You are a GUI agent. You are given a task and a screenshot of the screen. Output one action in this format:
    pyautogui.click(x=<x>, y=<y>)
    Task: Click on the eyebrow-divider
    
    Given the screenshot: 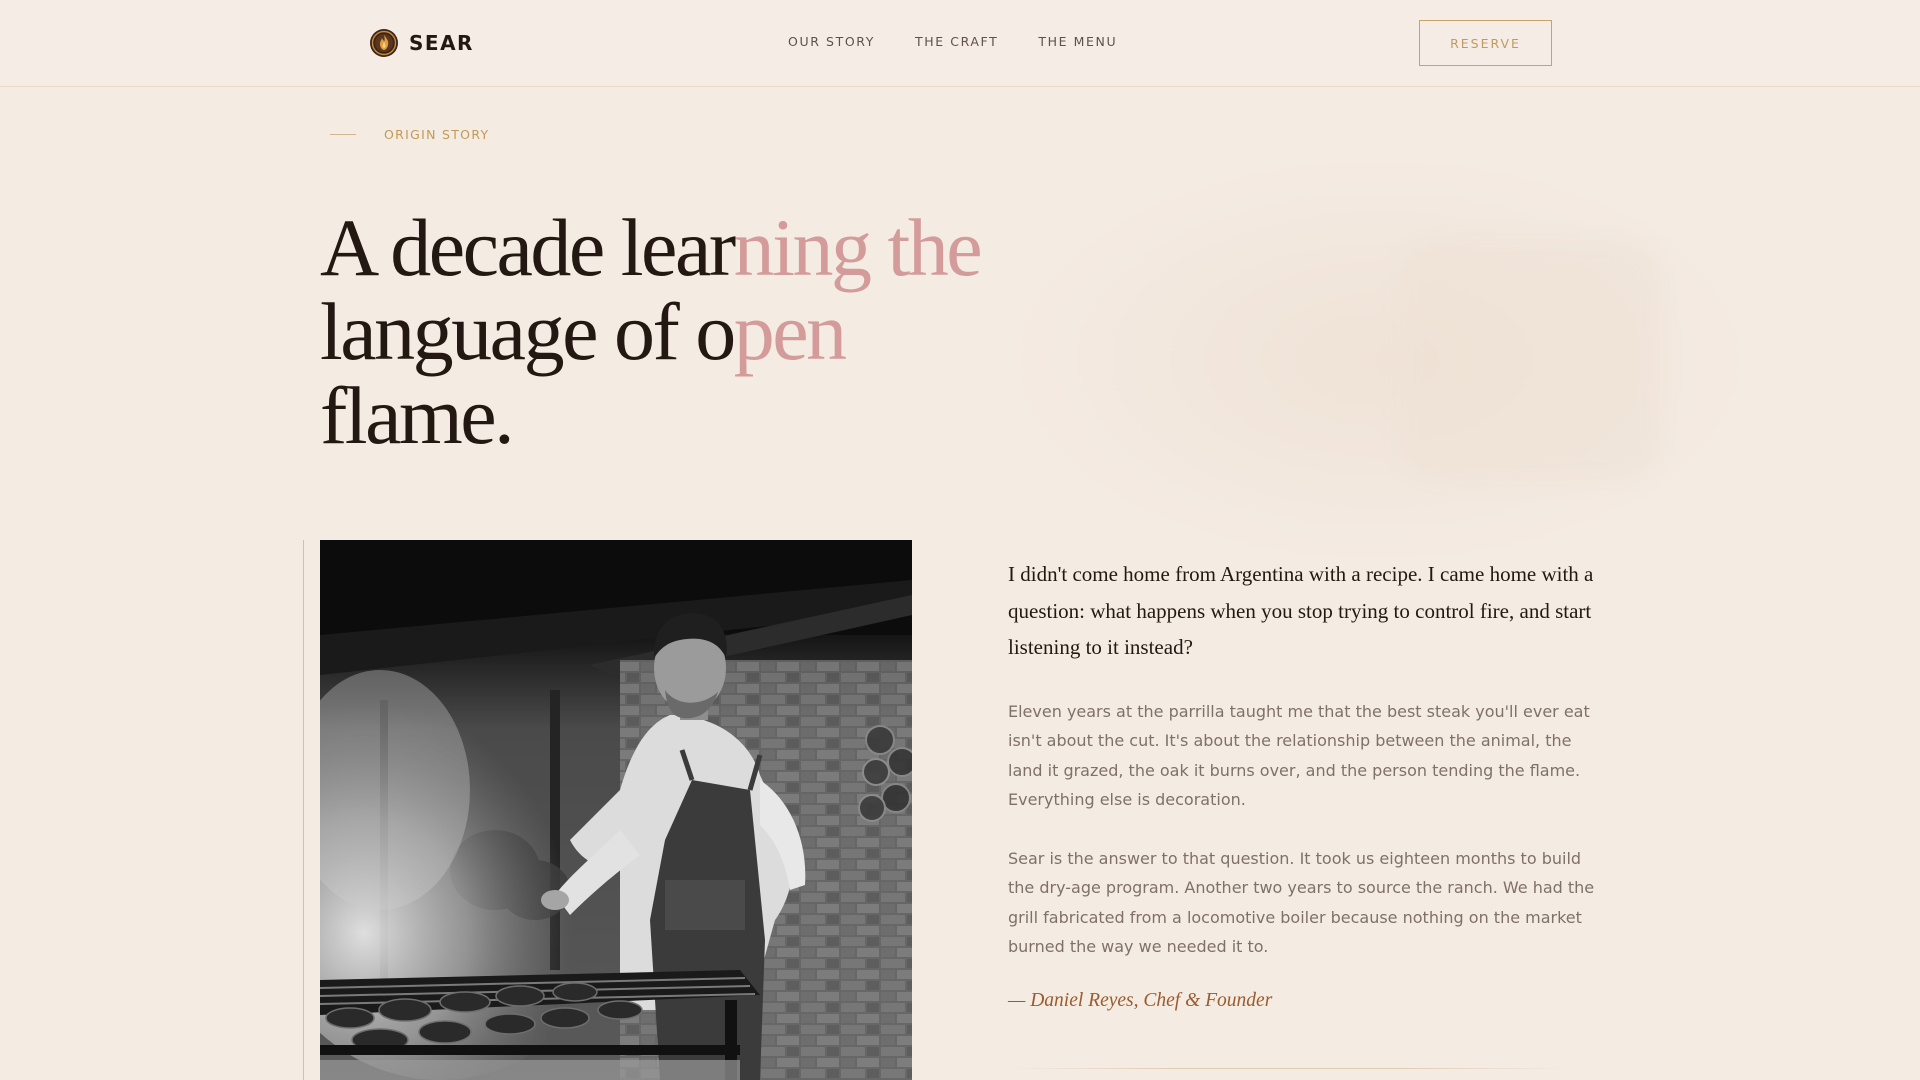 What is the action you would take?
    pyautogui.click(x=343, y=134)
    